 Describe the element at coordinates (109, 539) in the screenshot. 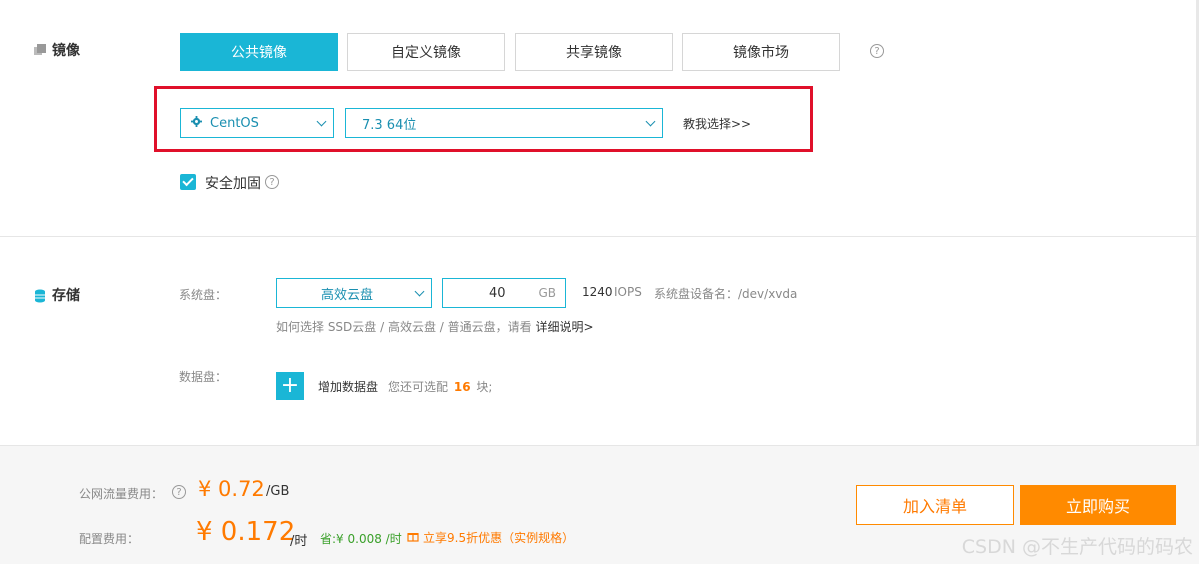

I see `config-fee-label: 配置费用：` at that location.